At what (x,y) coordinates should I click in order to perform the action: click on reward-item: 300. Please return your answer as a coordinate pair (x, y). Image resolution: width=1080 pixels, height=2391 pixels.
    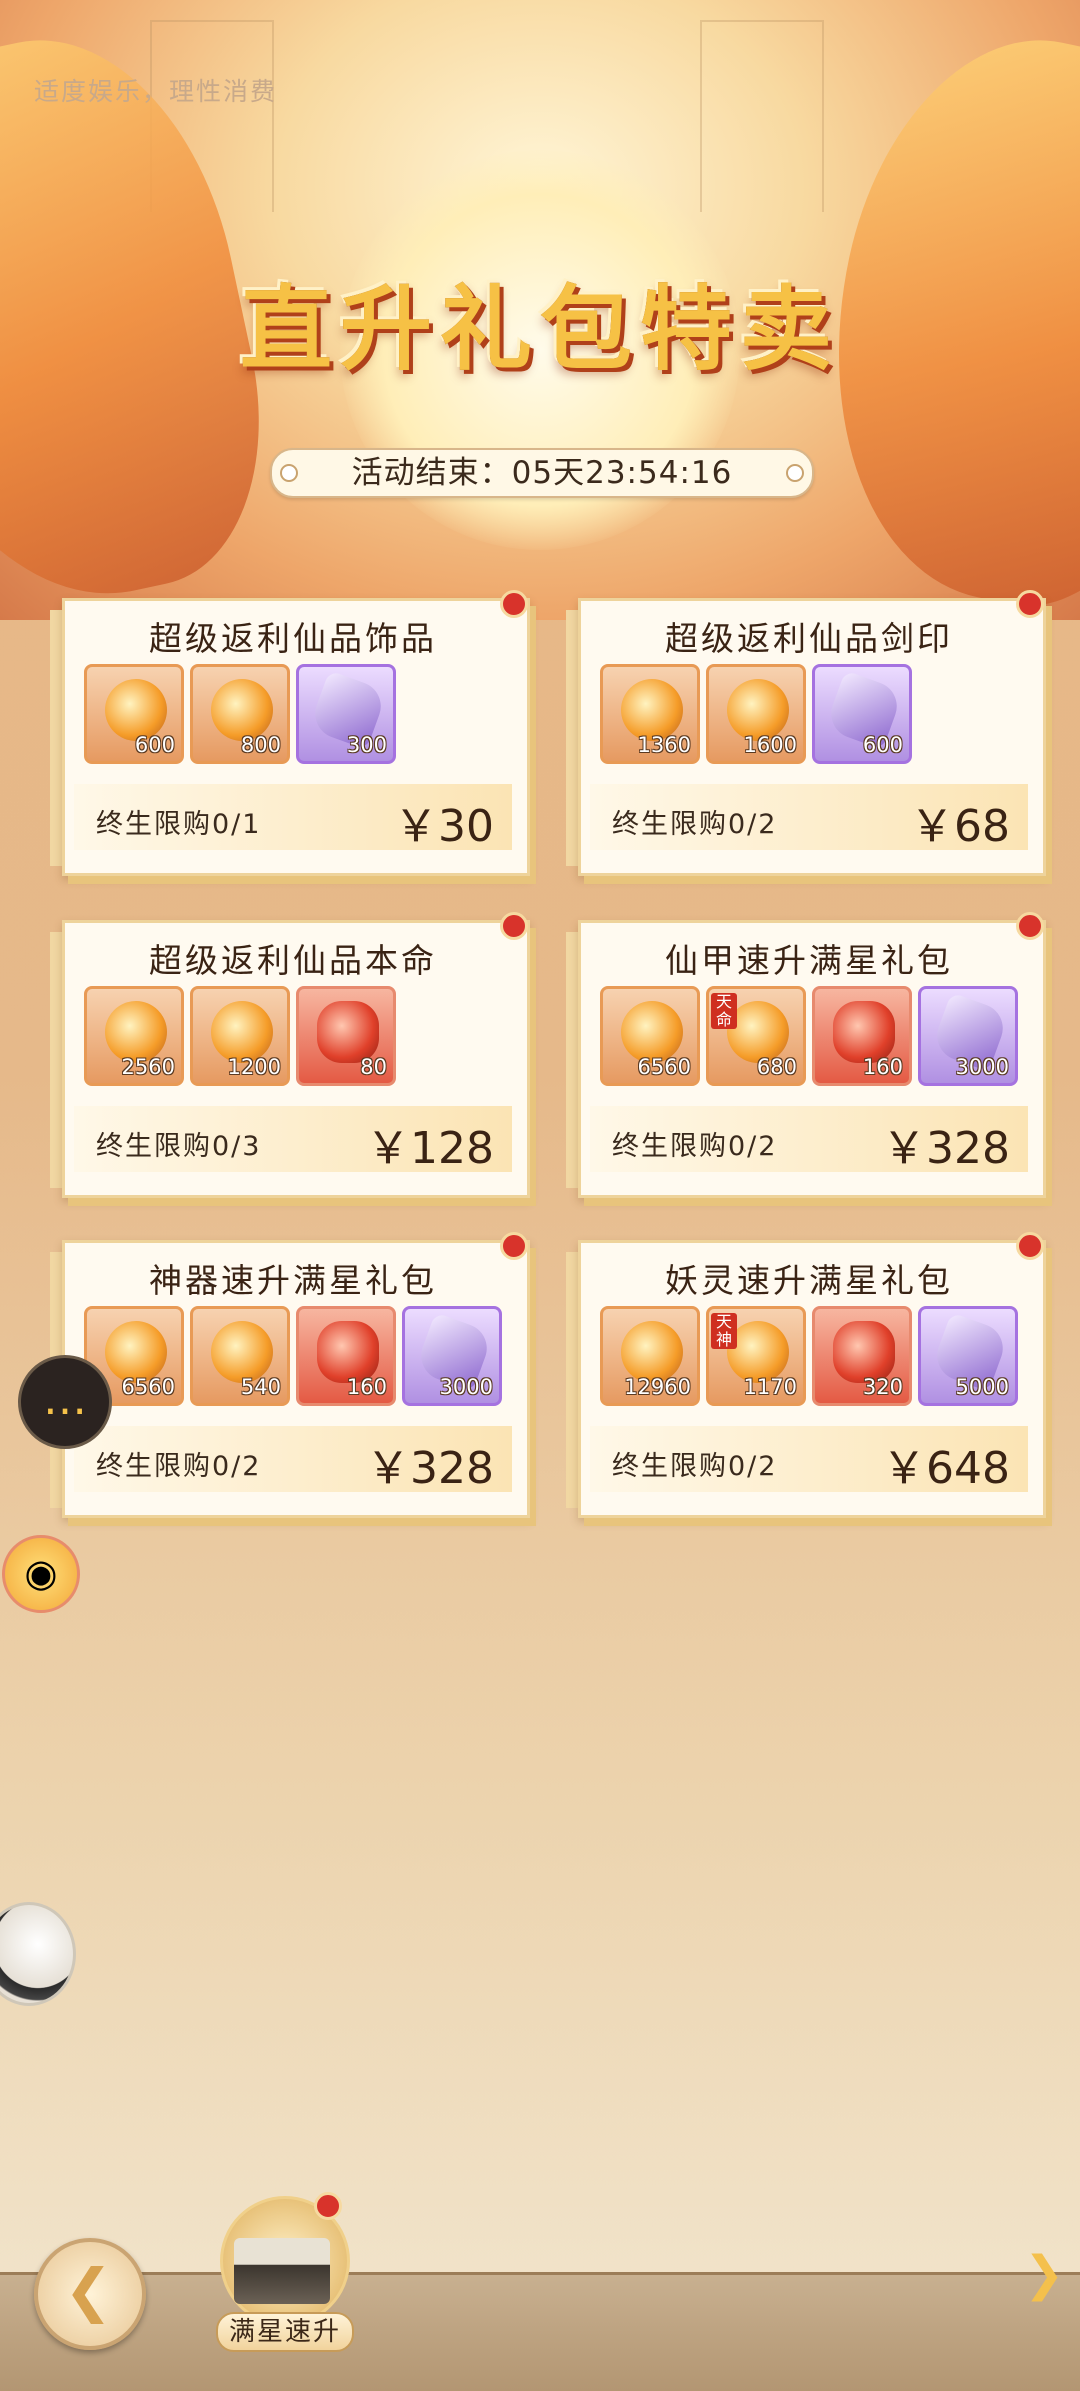
    Looking at the image, I should click on (346, 714).